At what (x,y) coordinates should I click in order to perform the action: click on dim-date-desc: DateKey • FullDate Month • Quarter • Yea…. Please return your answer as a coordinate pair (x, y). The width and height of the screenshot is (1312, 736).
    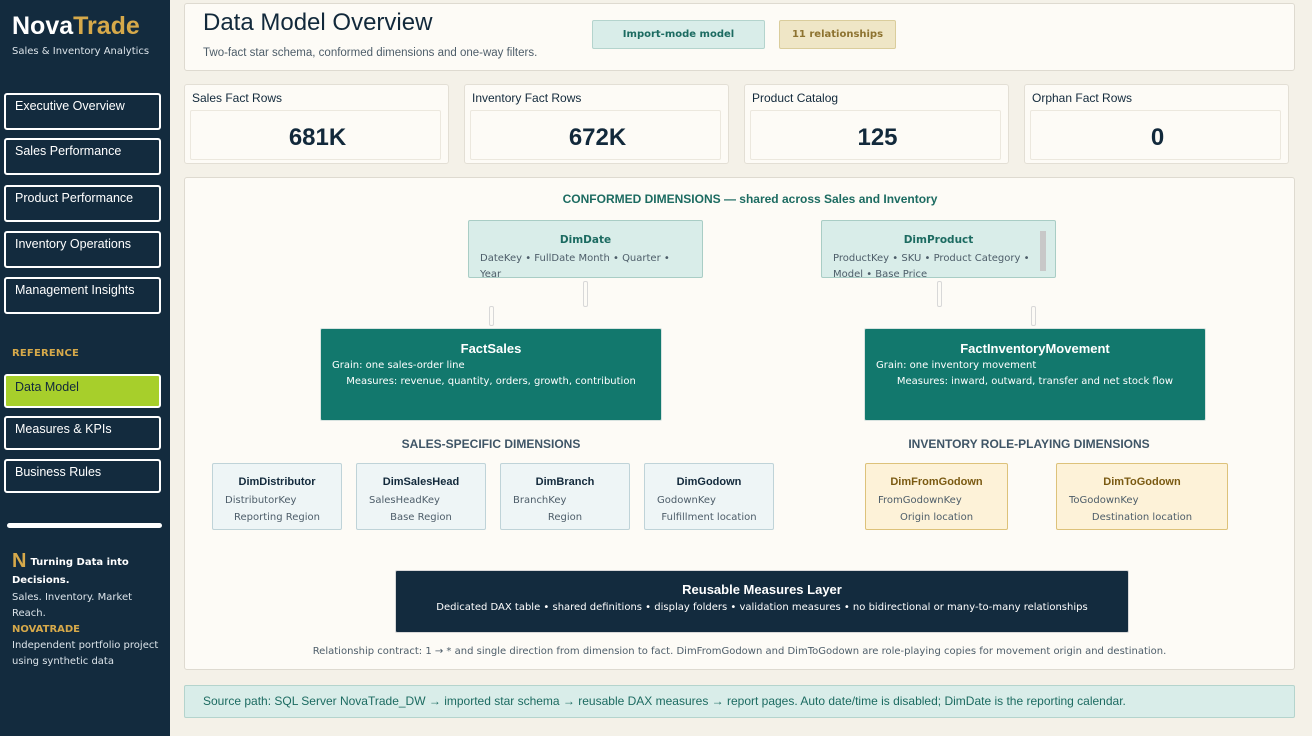
    Looking at the image, I should click on (575, 265).